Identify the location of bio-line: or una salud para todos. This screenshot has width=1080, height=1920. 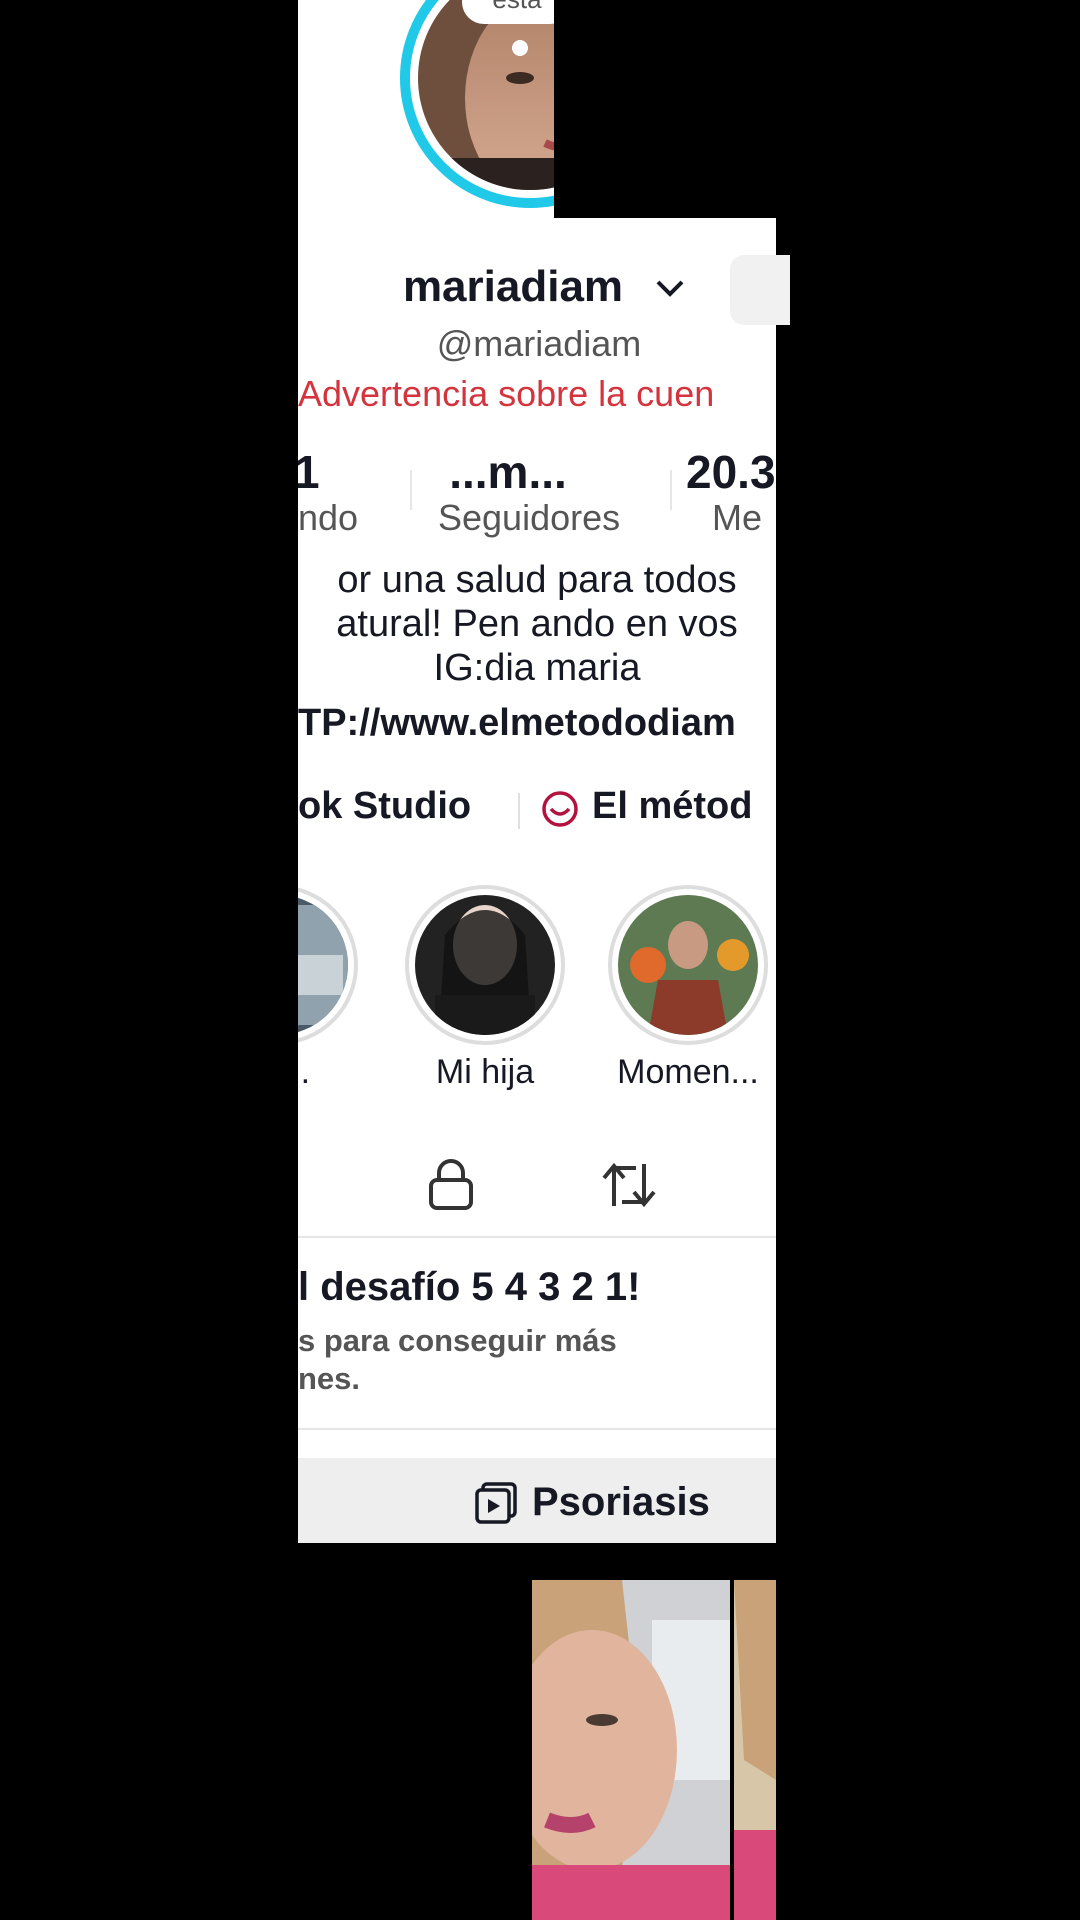
(537, 580).